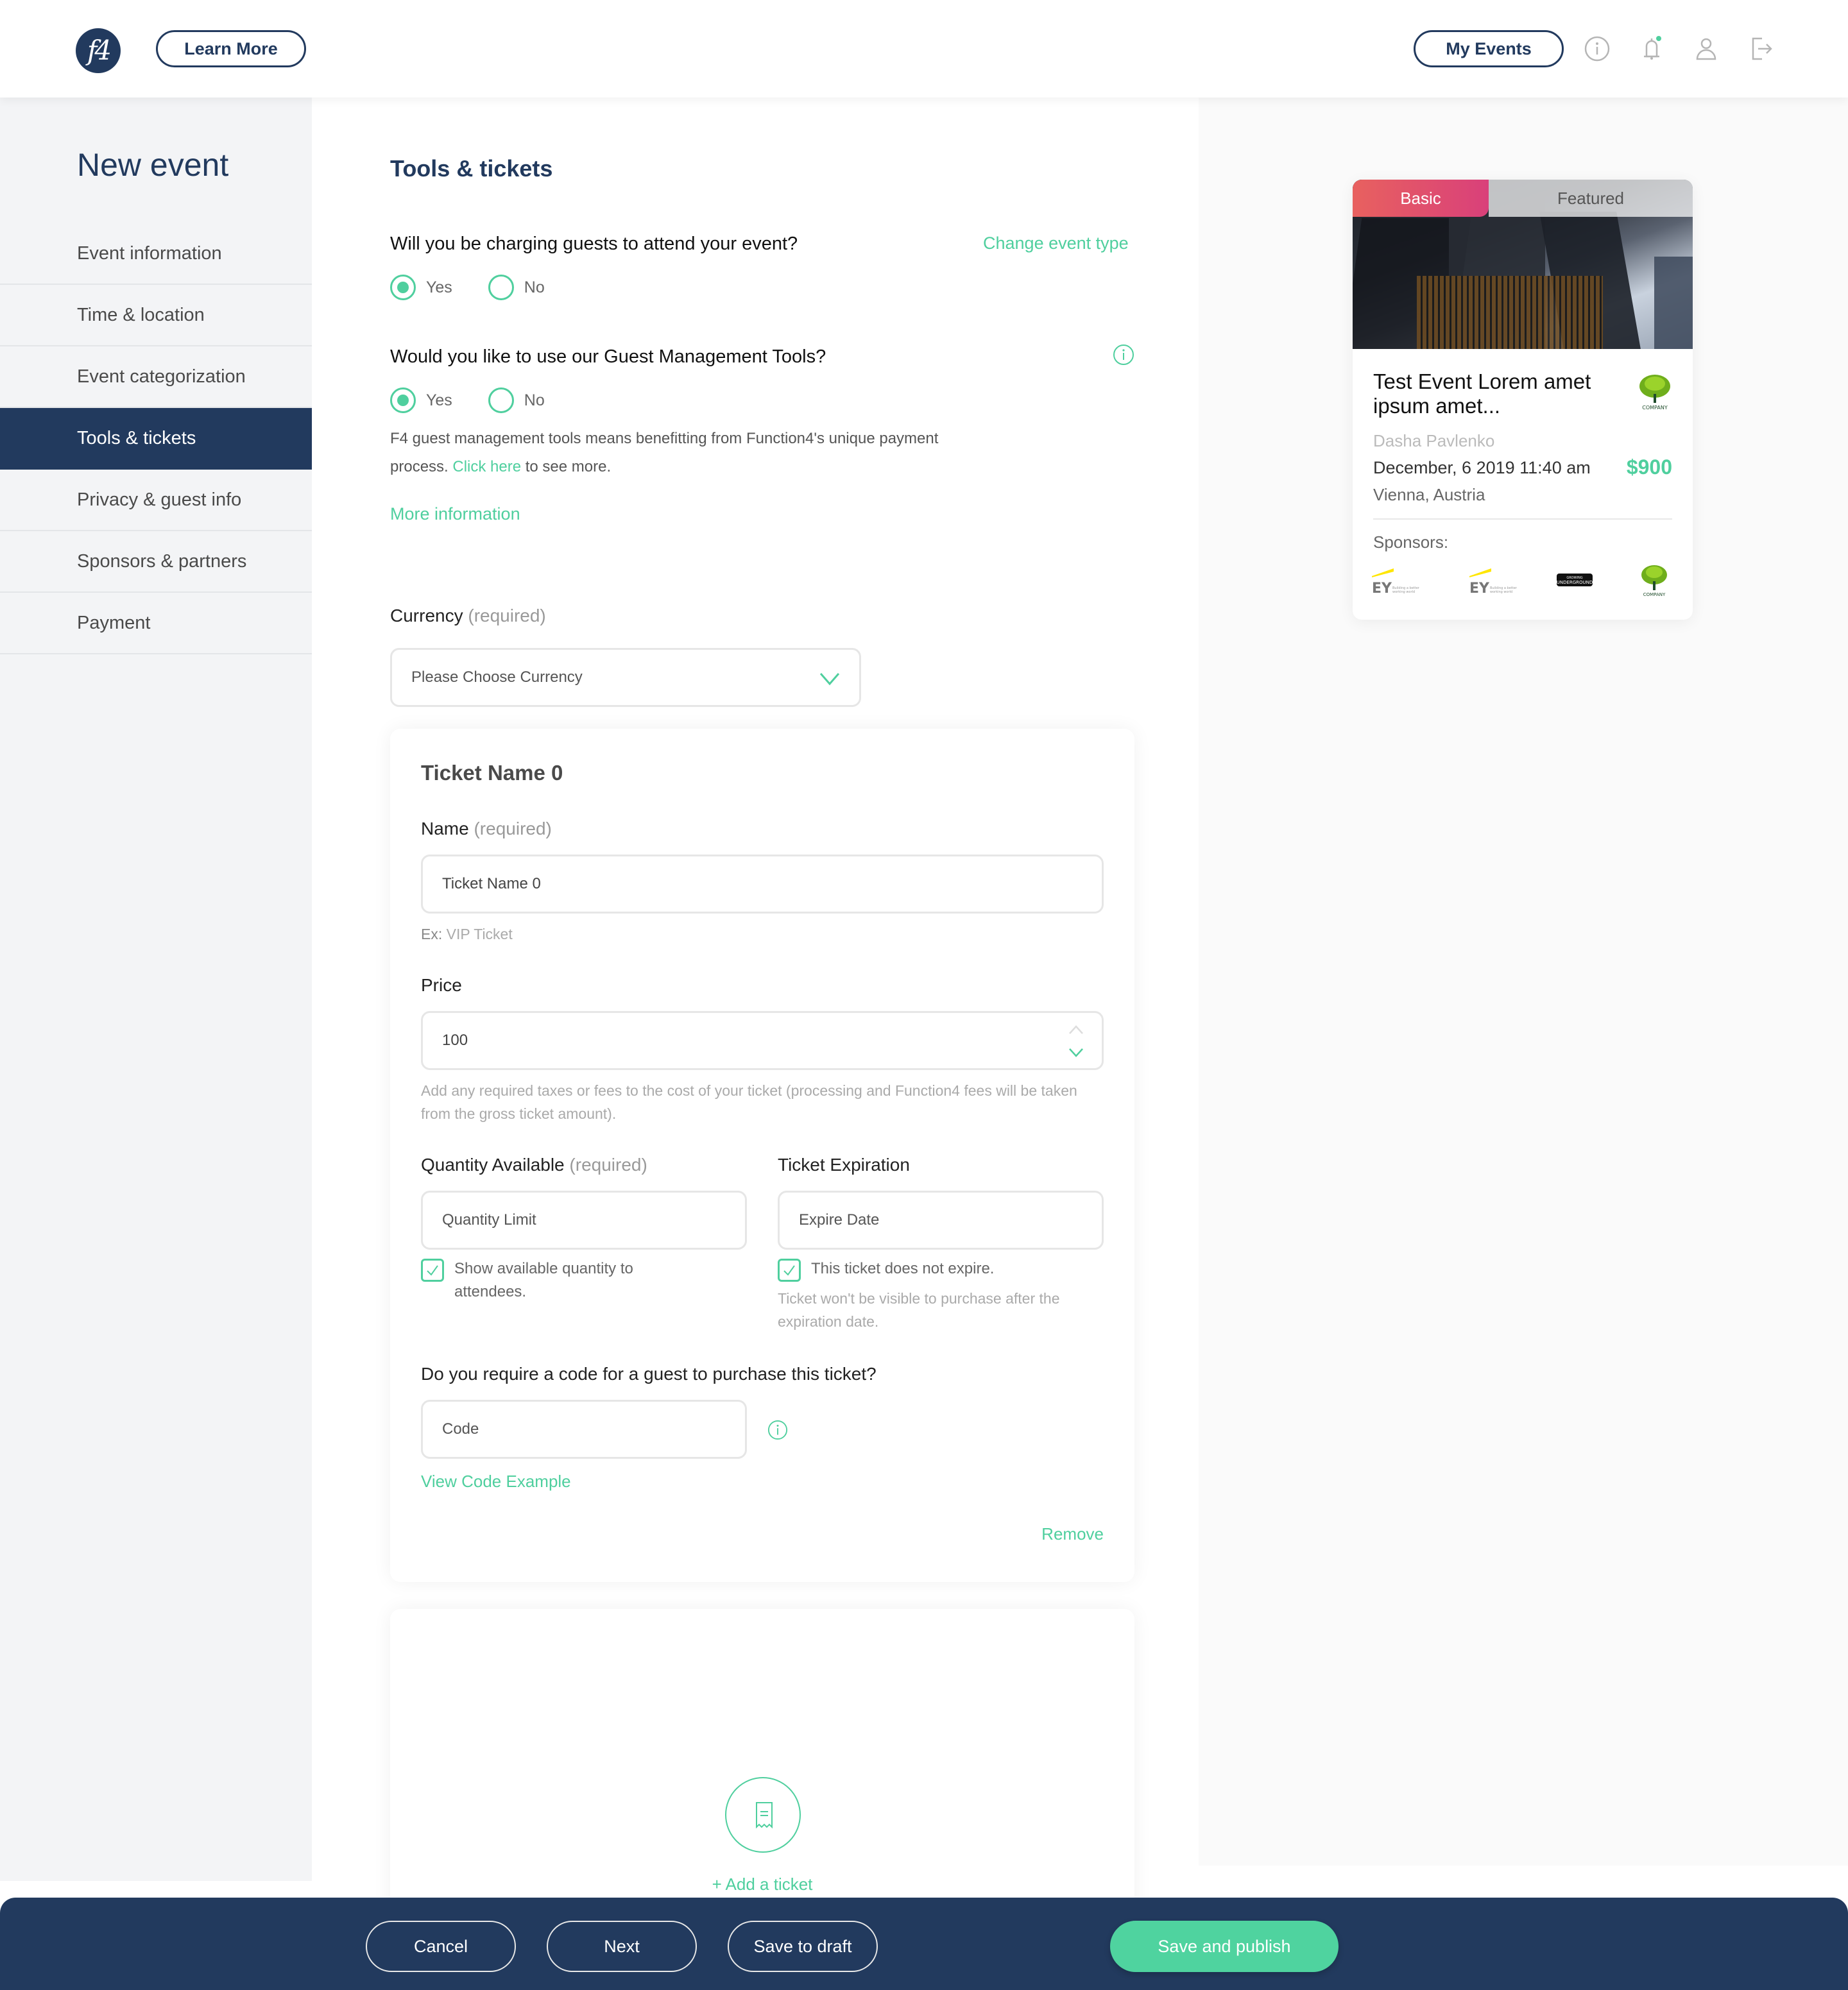 The height and width of the screenshot is (1990, 1848). I want to click on guest-tools-yes-radio, so click(403, 400).